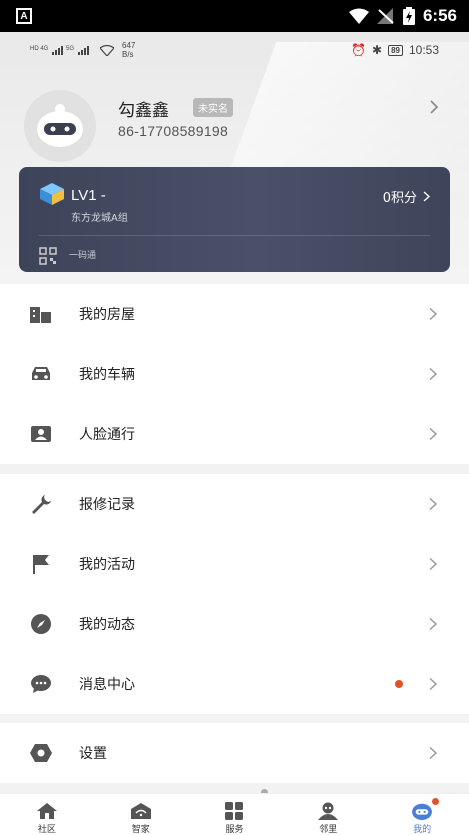  I want to click on bluetooth-icon: ✱, so click(377, 50).